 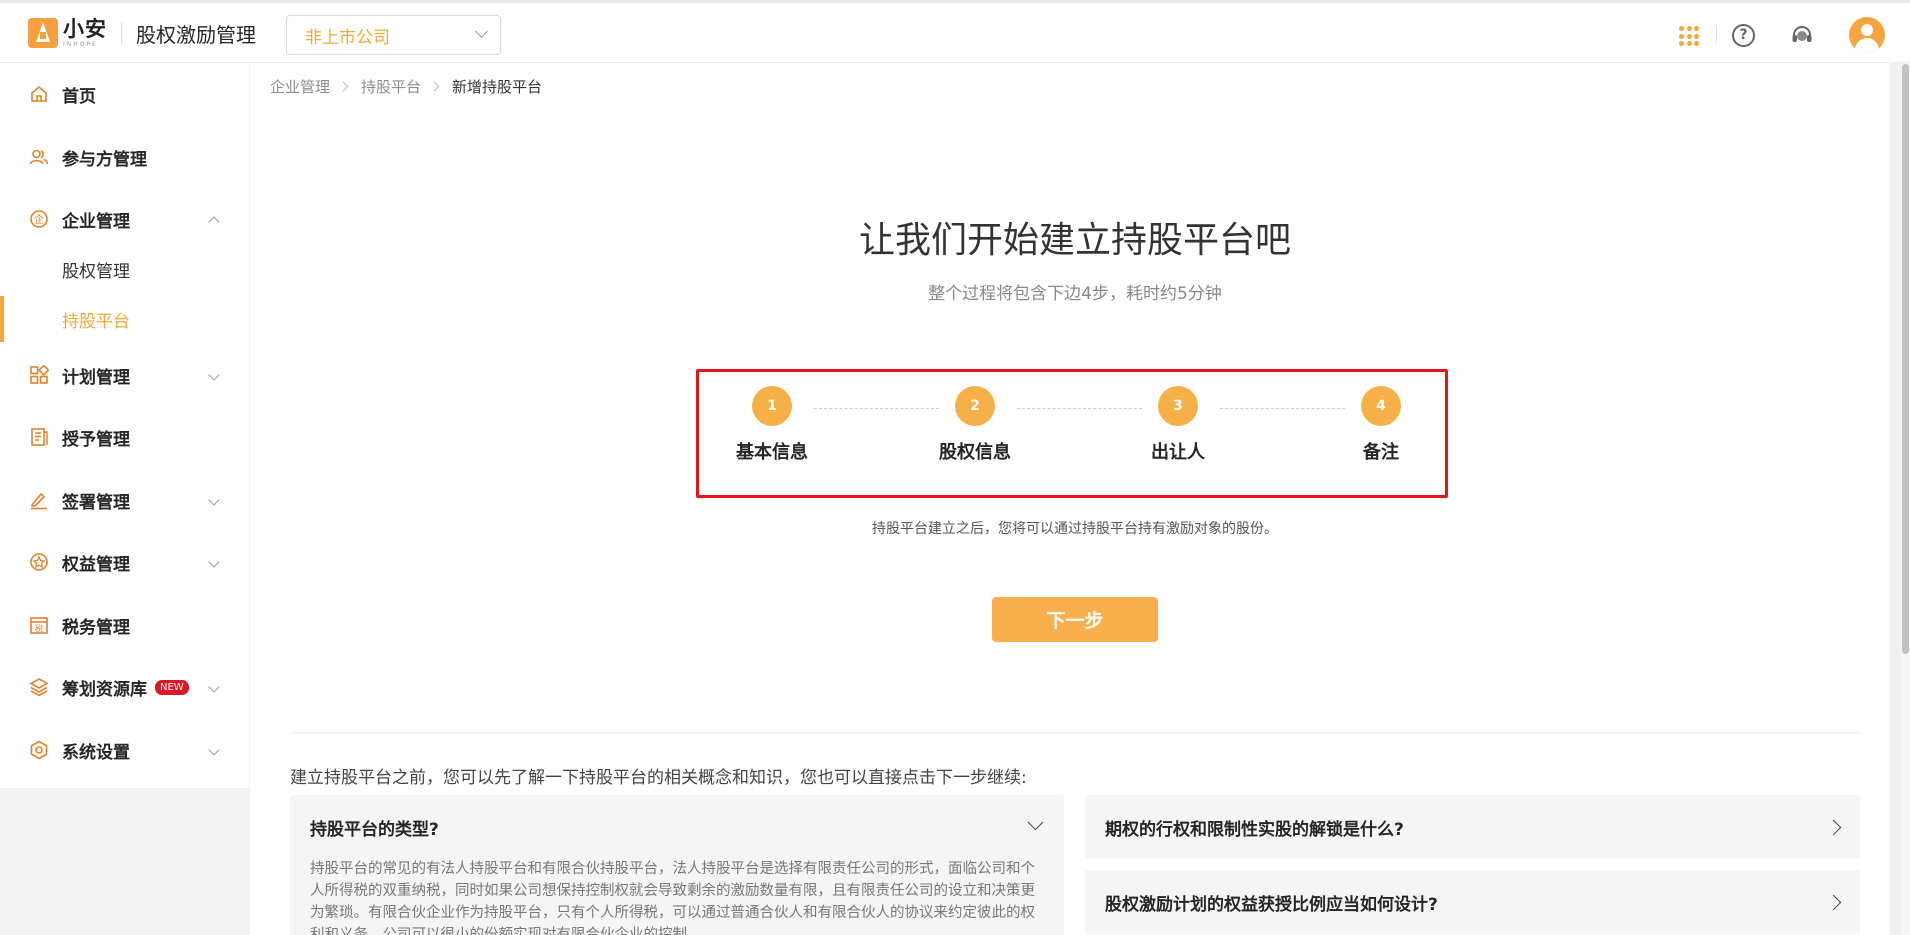 I want to click on users-icon, so click(x=39, y=157).